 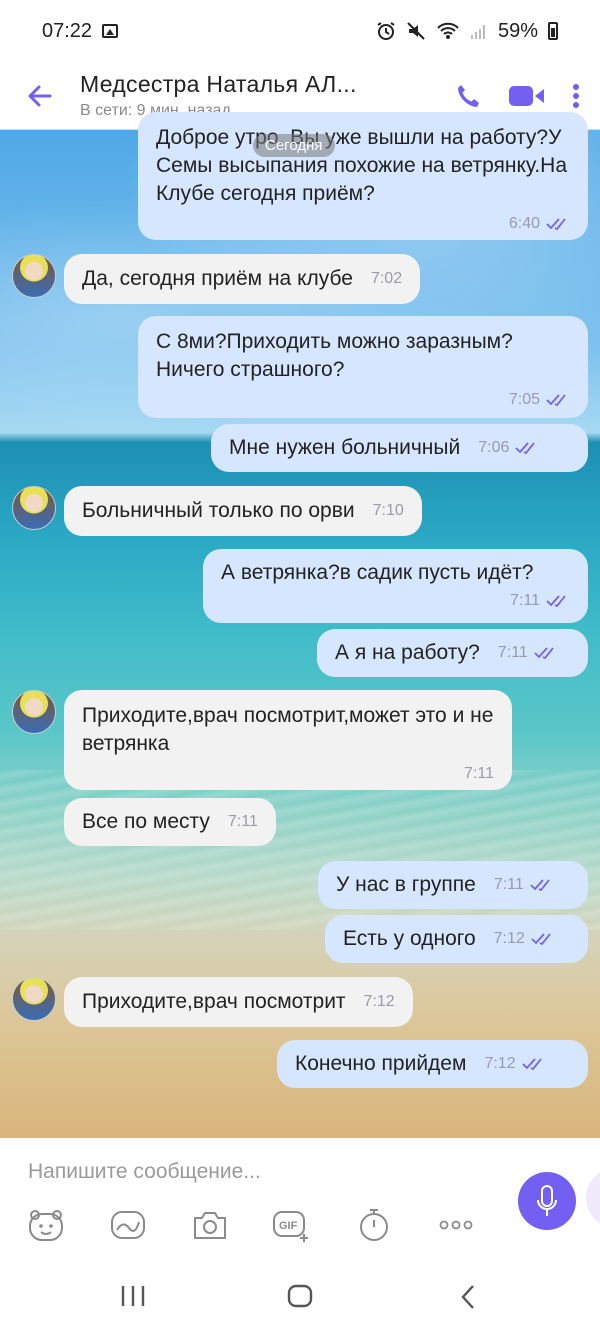 I want to click on recent-apps-button, so click(x=133, y=1298).